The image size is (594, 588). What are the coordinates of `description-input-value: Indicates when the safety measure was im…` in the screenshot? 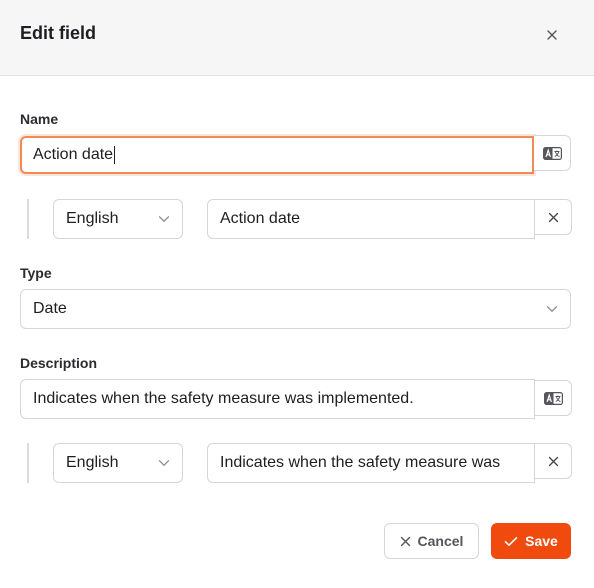 It's located at (223, 398).